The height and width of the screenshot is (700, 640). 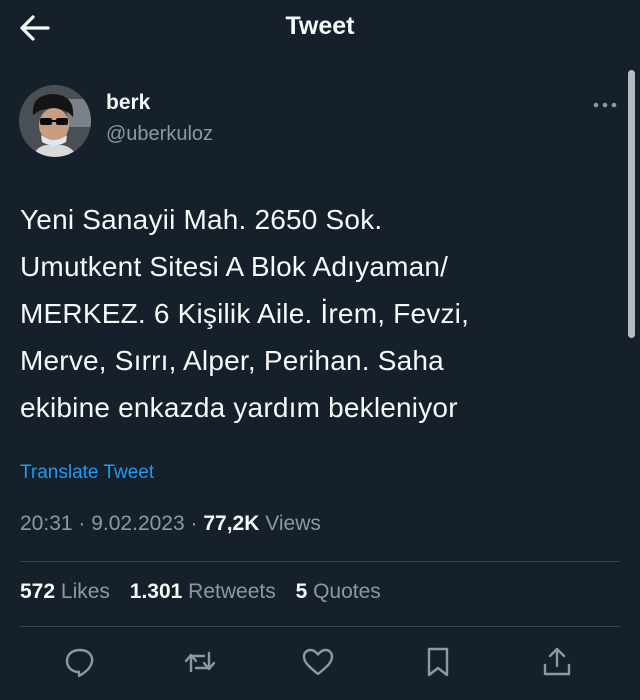 I want to click on more-options-button, so click(x=605, y=105).